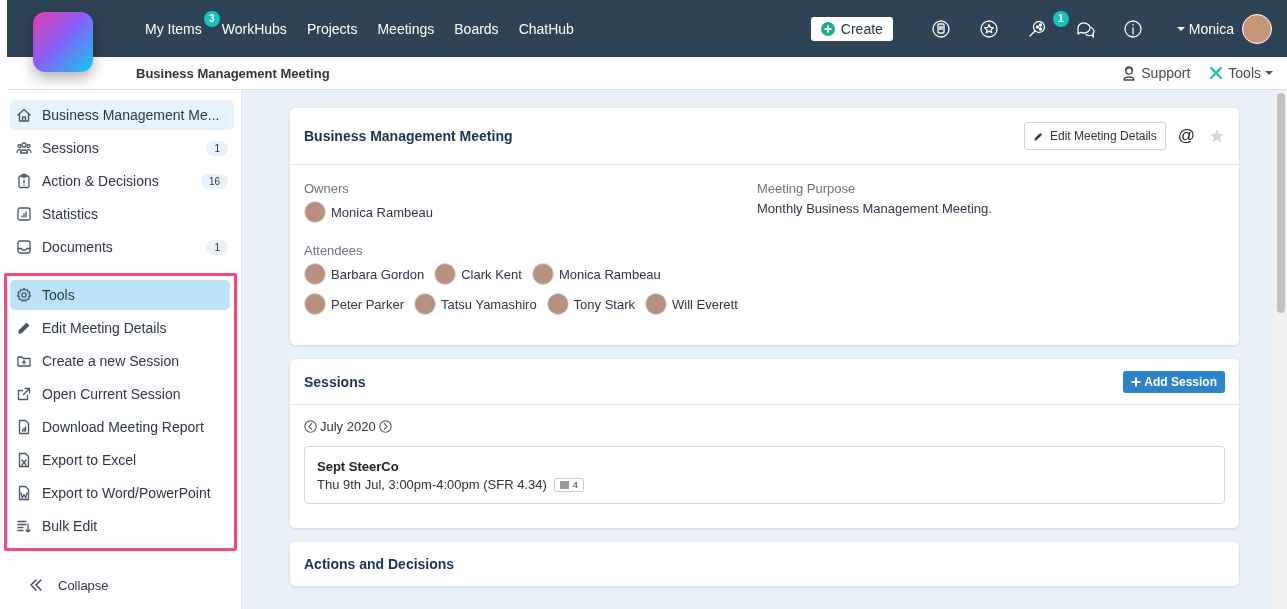 This screenshot has height=609, width=1287. What do you see at coordinates (489, 304) in the screenshot?
I see `person-name: Tatsu Yamashiro` at bounding box center [489, 304].